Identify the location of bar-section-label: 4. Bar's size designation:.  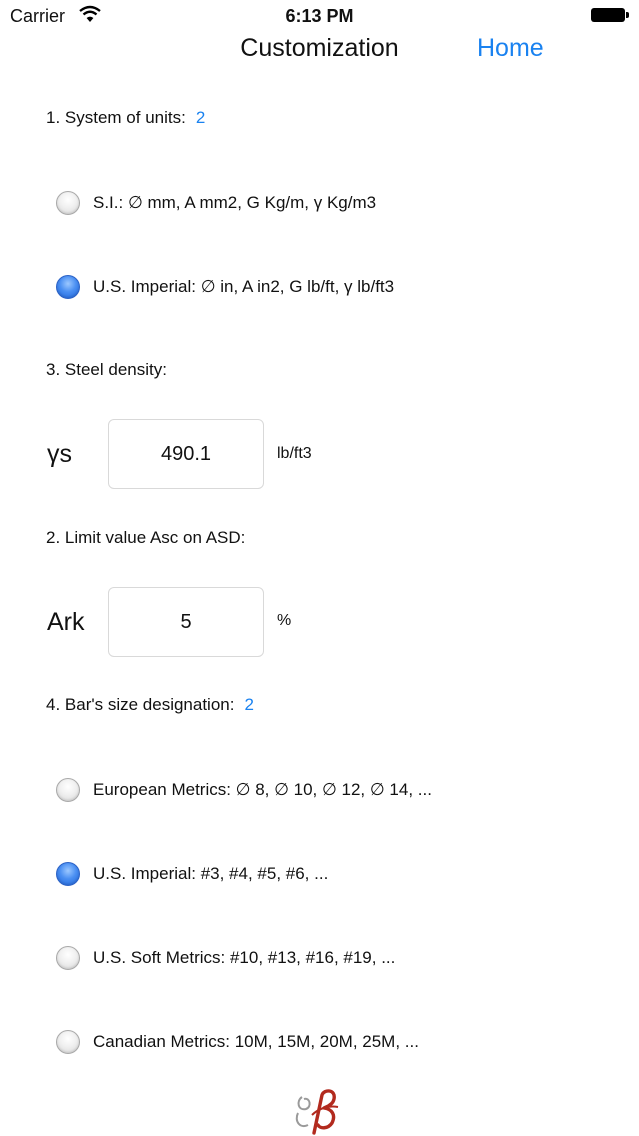
(140, 704).